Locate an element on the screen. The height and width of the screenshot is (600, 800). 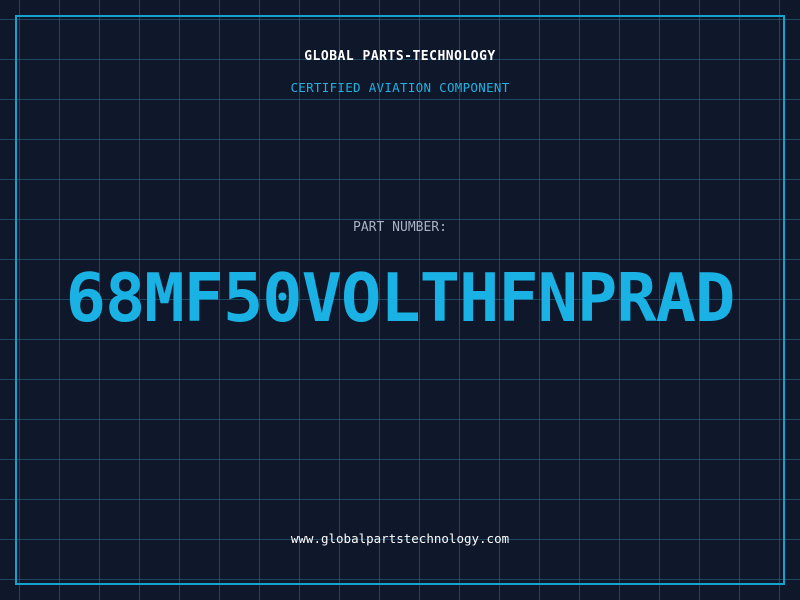
part-number-label: PART NUMBER: is located at coordinates (400, 227).